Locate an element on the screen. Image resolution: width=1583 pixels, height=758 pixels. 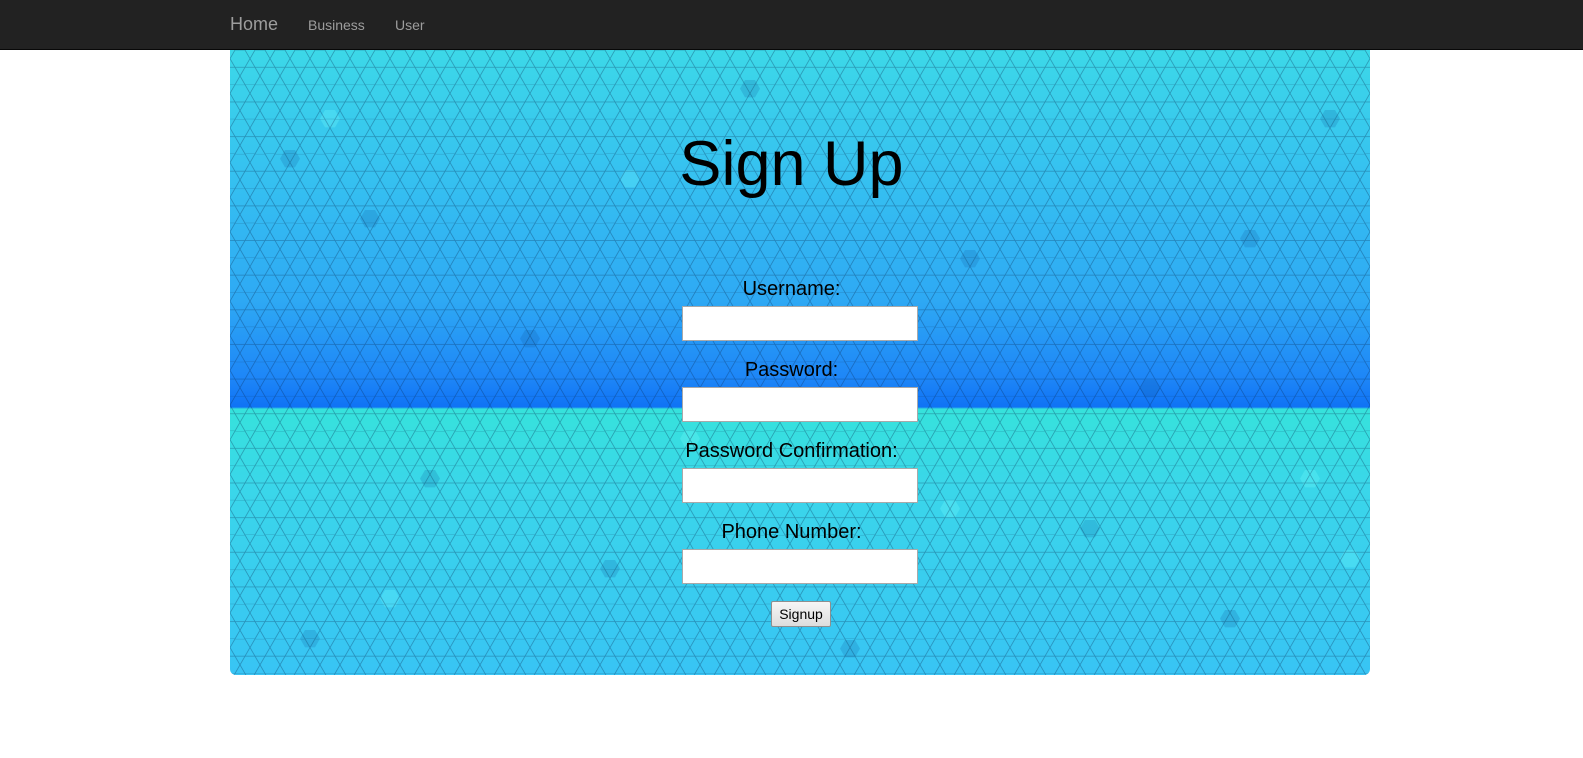
phone-number-input is located at coordinates (800, 566).